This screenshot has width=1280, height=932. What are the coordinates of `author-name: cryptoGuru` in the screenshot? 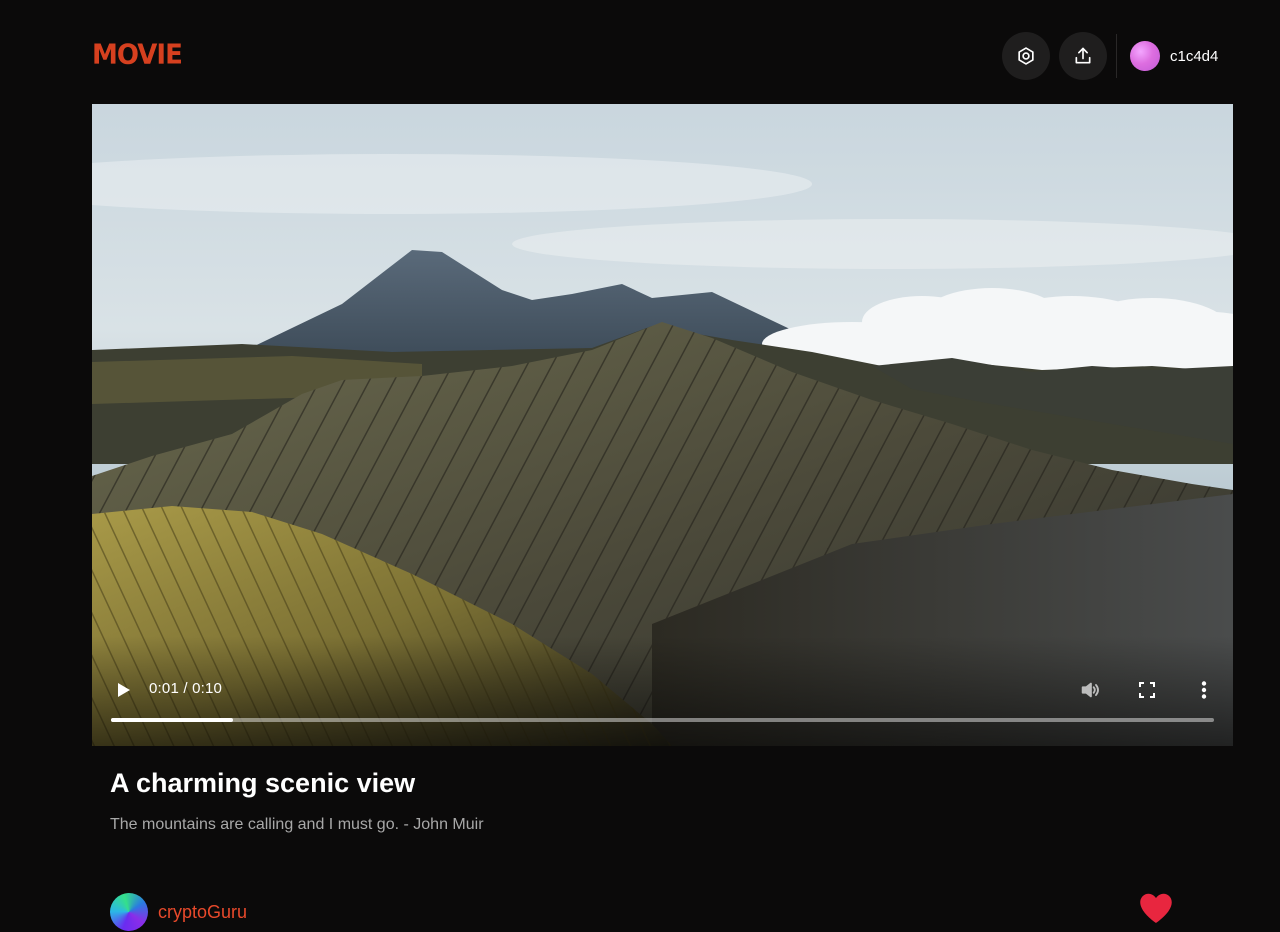 It's located at (203, 911).